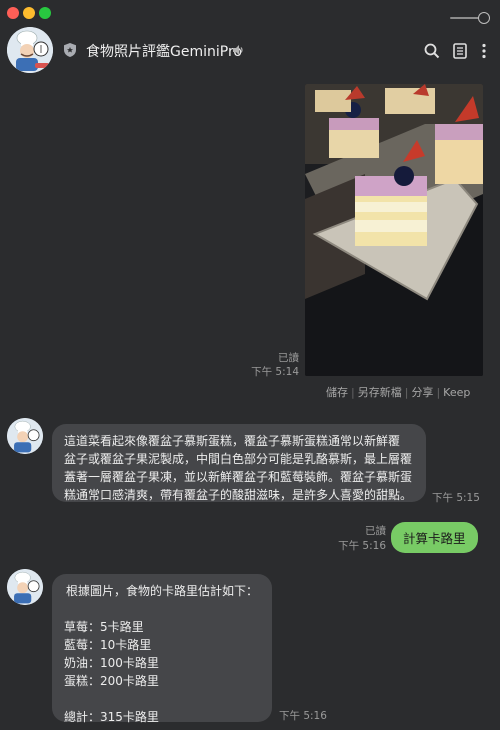 Image resolution: width=500 pixels, height=730 pixels. I want to click on image-actions: 儲存 | 另存新檔 | 分享 | Keep, so click(398, 392).